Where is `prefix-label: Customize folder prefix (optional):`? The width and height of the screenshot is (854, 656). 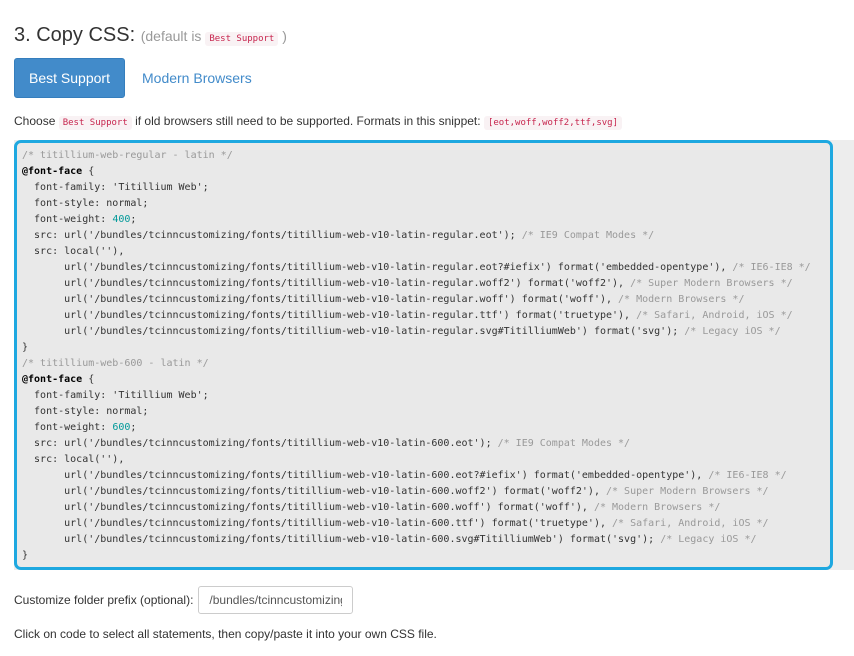
prefix-label: Customize folder prefix (optional): is located at coordinates (104, 600).